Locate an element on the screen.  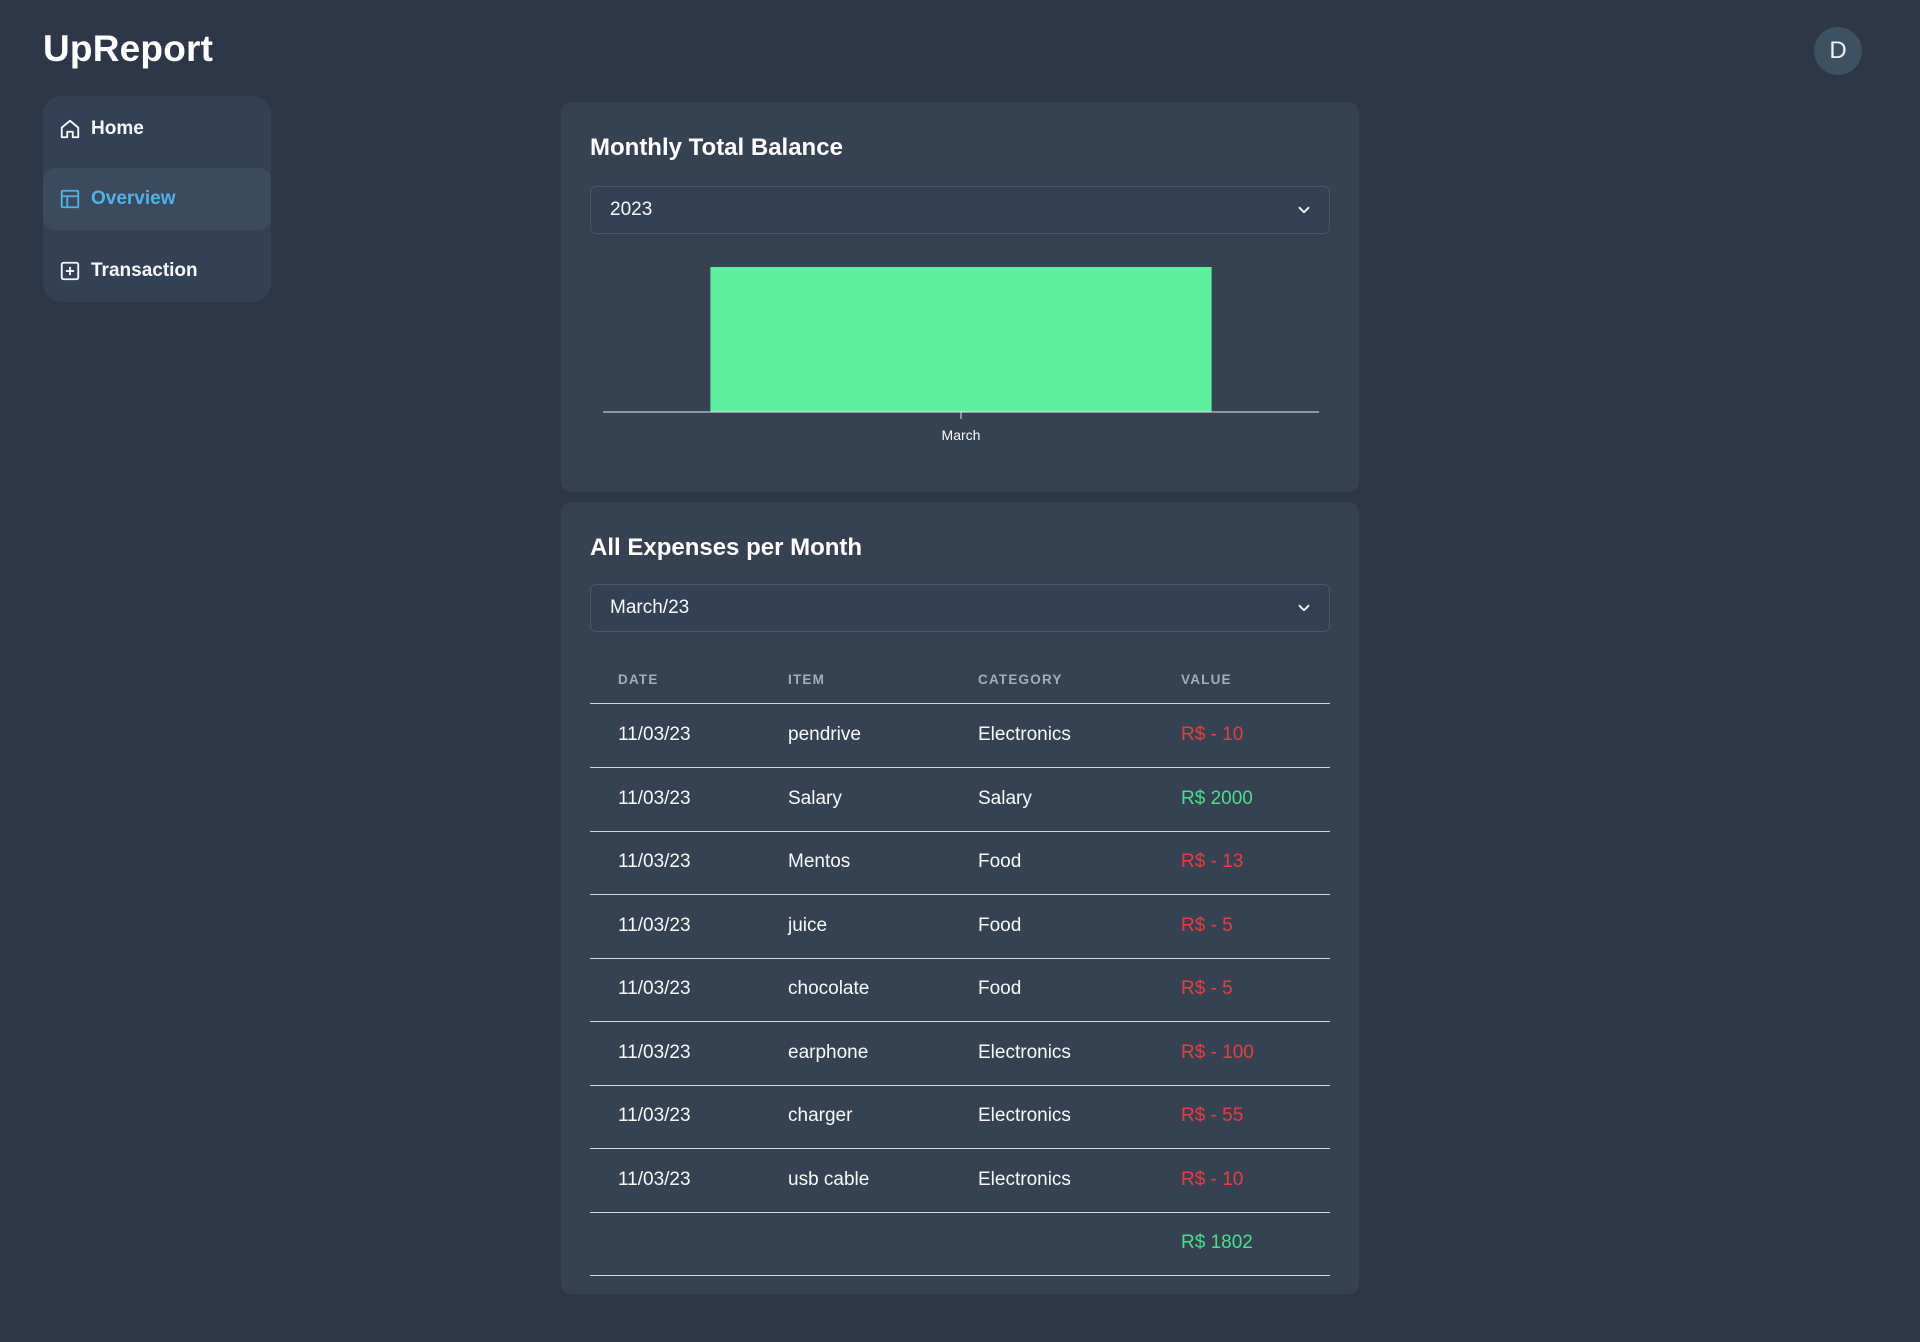
balance-chart: March is located at coordinates (961, 355).